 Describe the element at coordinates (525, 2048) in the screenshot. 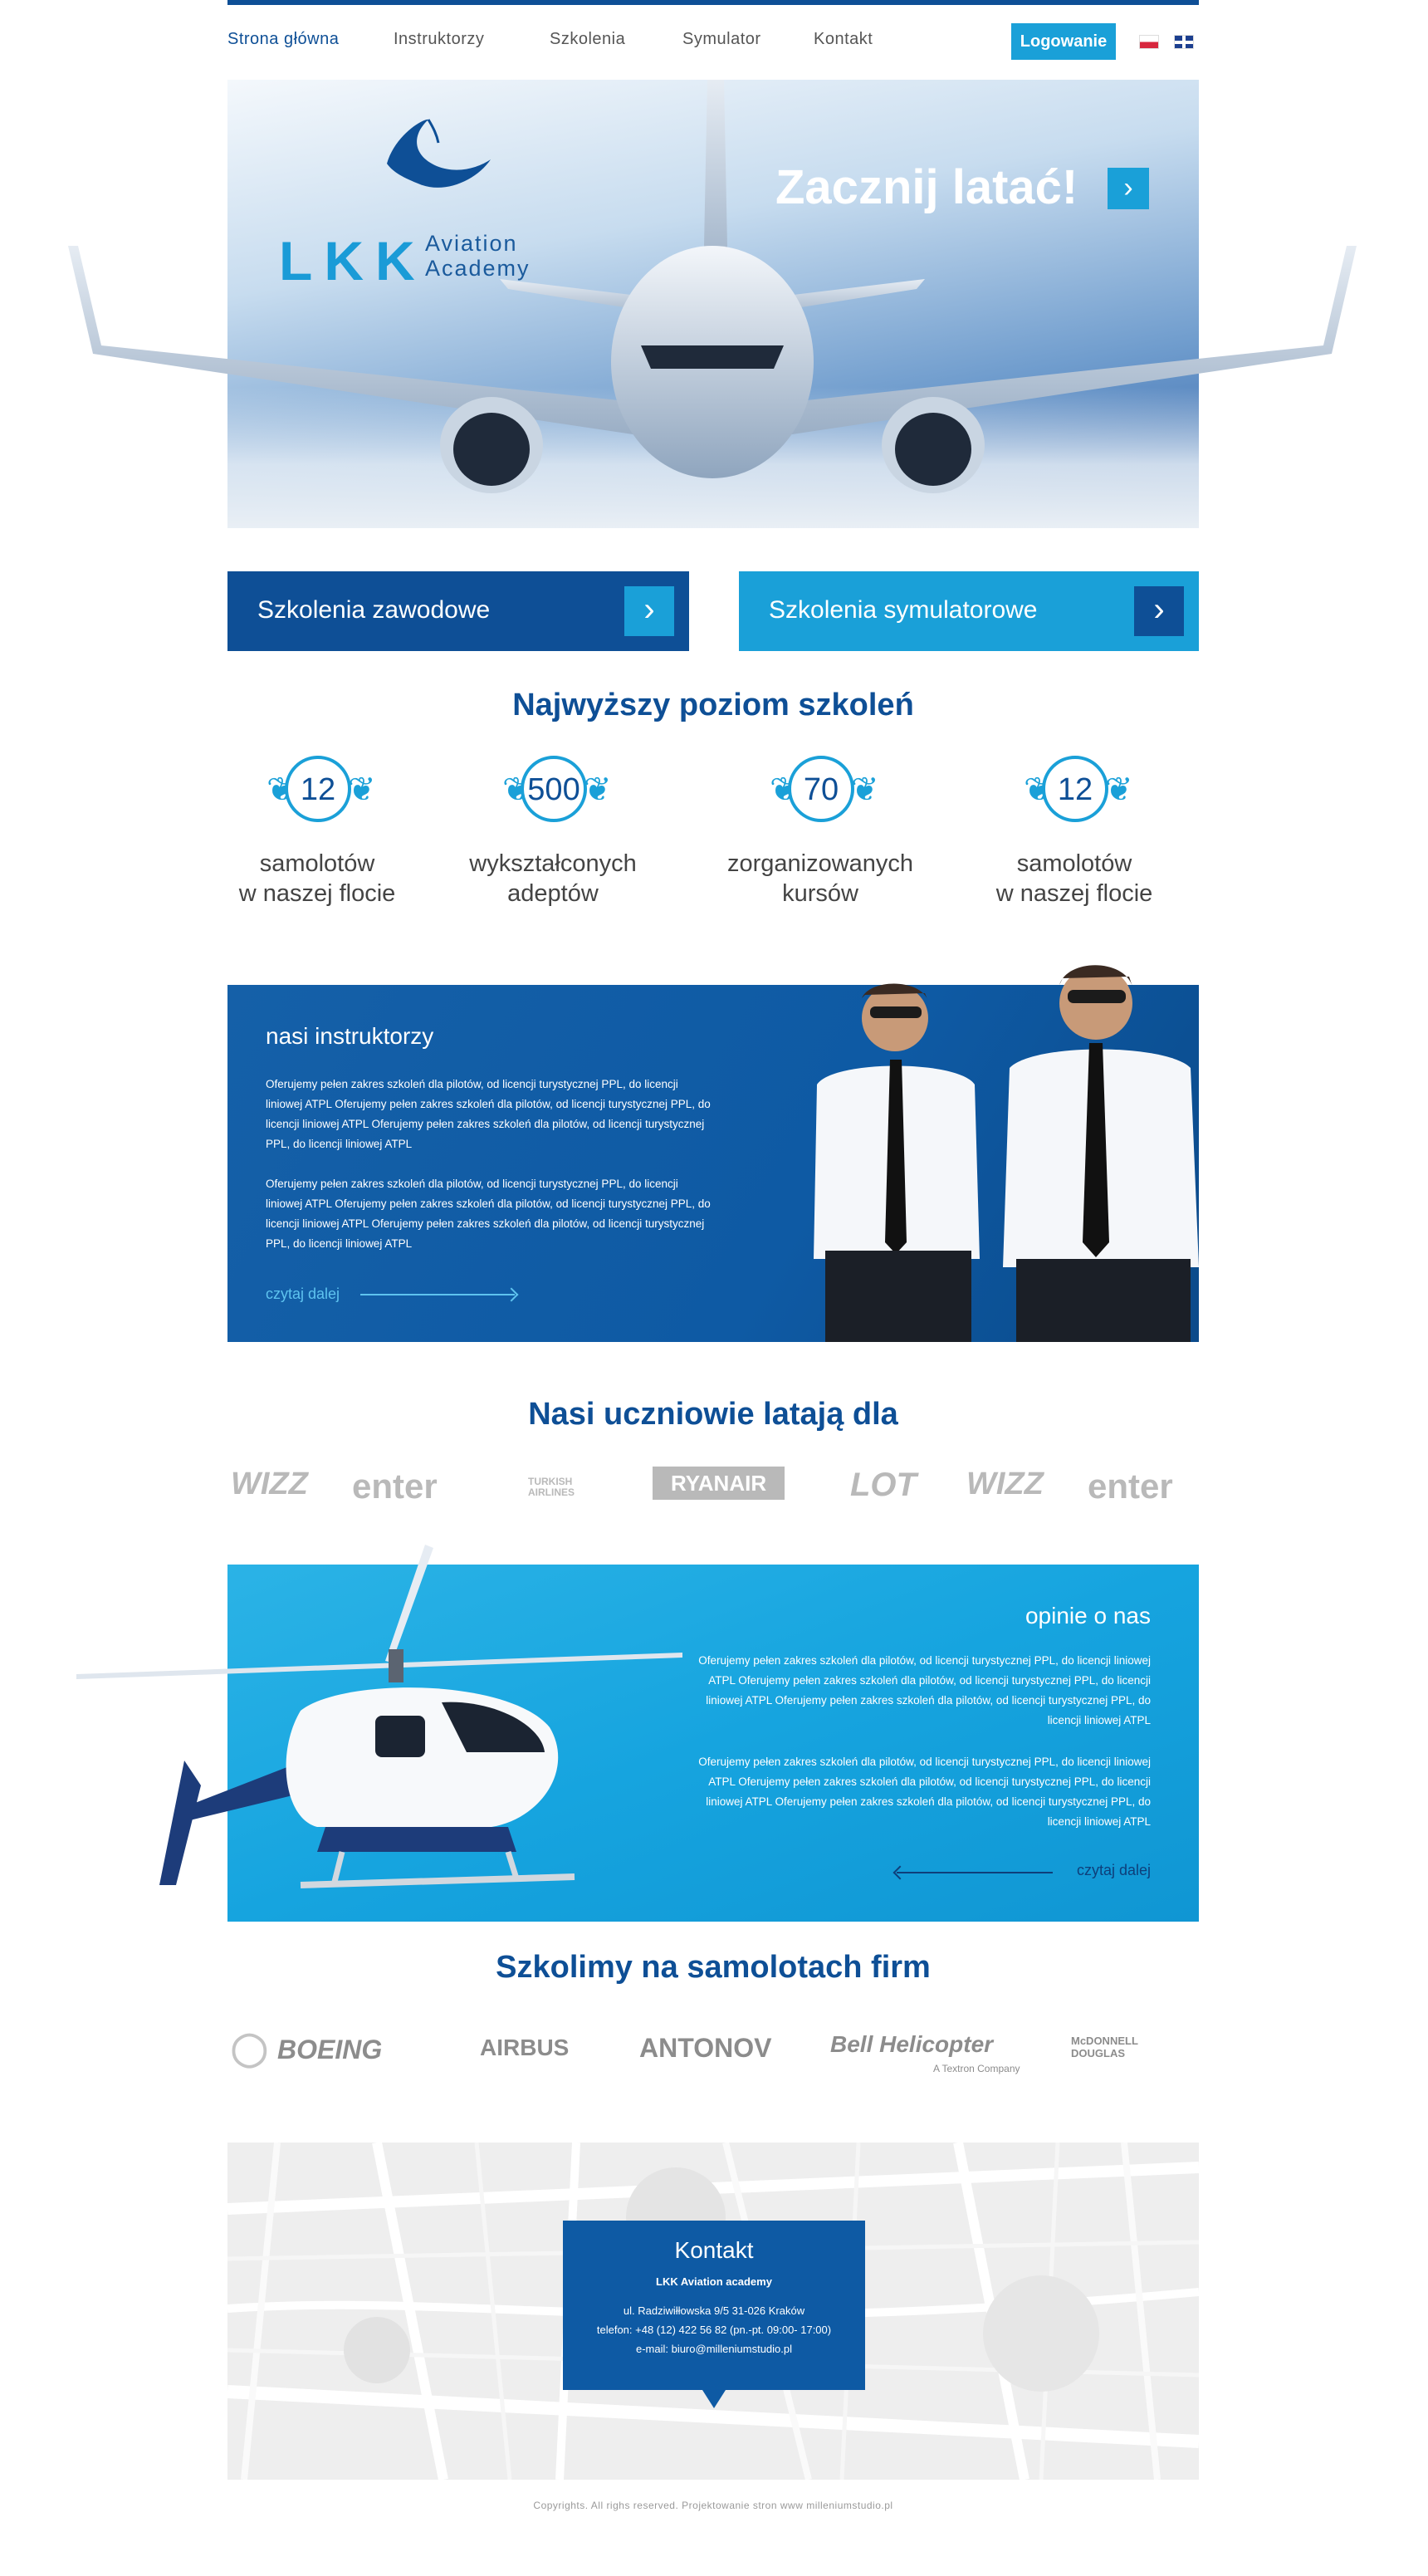

I see `airbus-logo: AIRBUS` at that location.